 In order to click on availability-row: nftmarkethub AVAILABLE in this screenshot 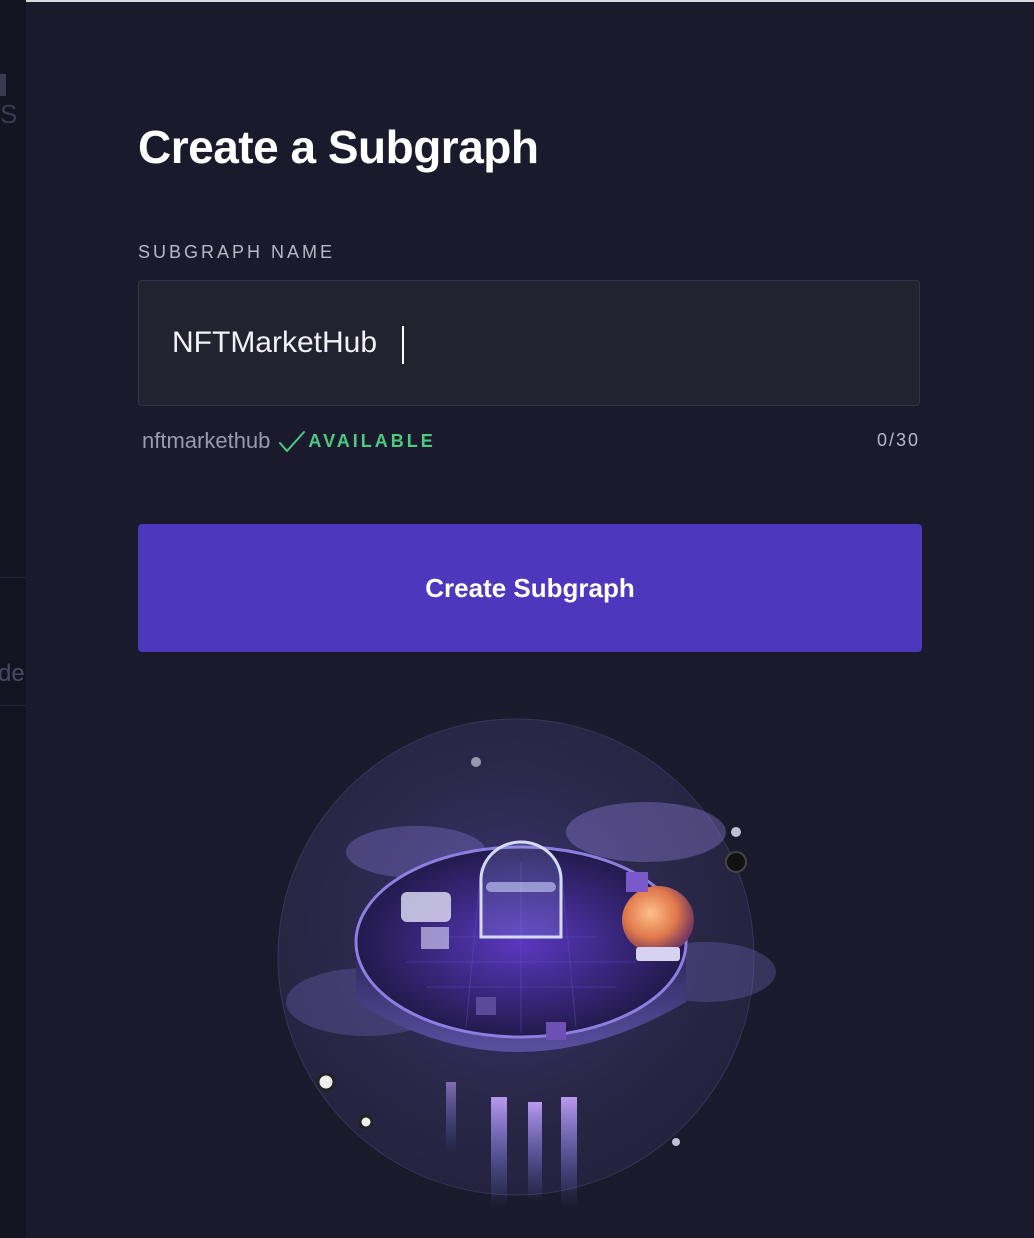, I will do `click(289, 441)`.